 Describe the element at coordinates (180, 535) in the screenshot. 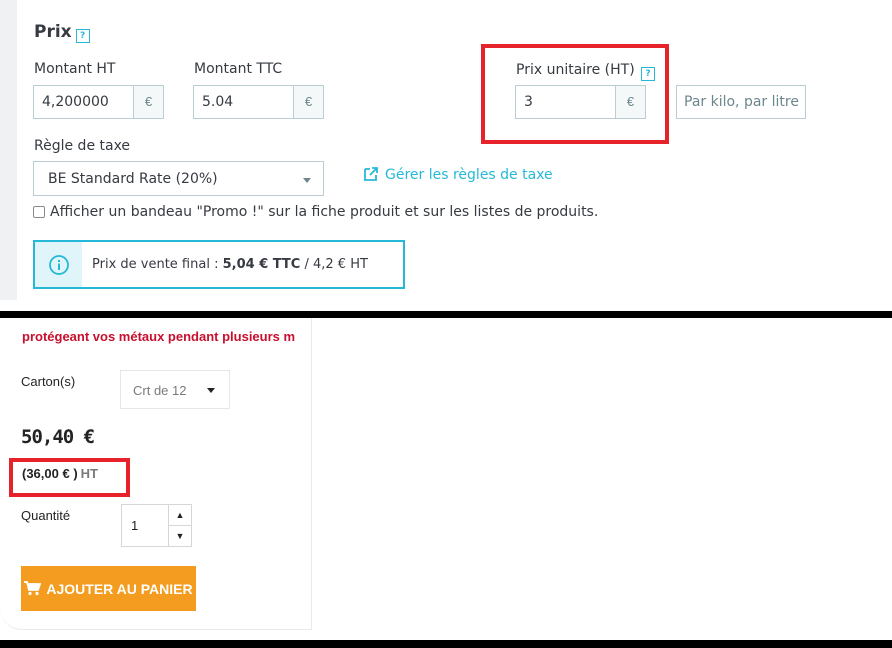

I see `chevron-down-icon: ▼` at that location.